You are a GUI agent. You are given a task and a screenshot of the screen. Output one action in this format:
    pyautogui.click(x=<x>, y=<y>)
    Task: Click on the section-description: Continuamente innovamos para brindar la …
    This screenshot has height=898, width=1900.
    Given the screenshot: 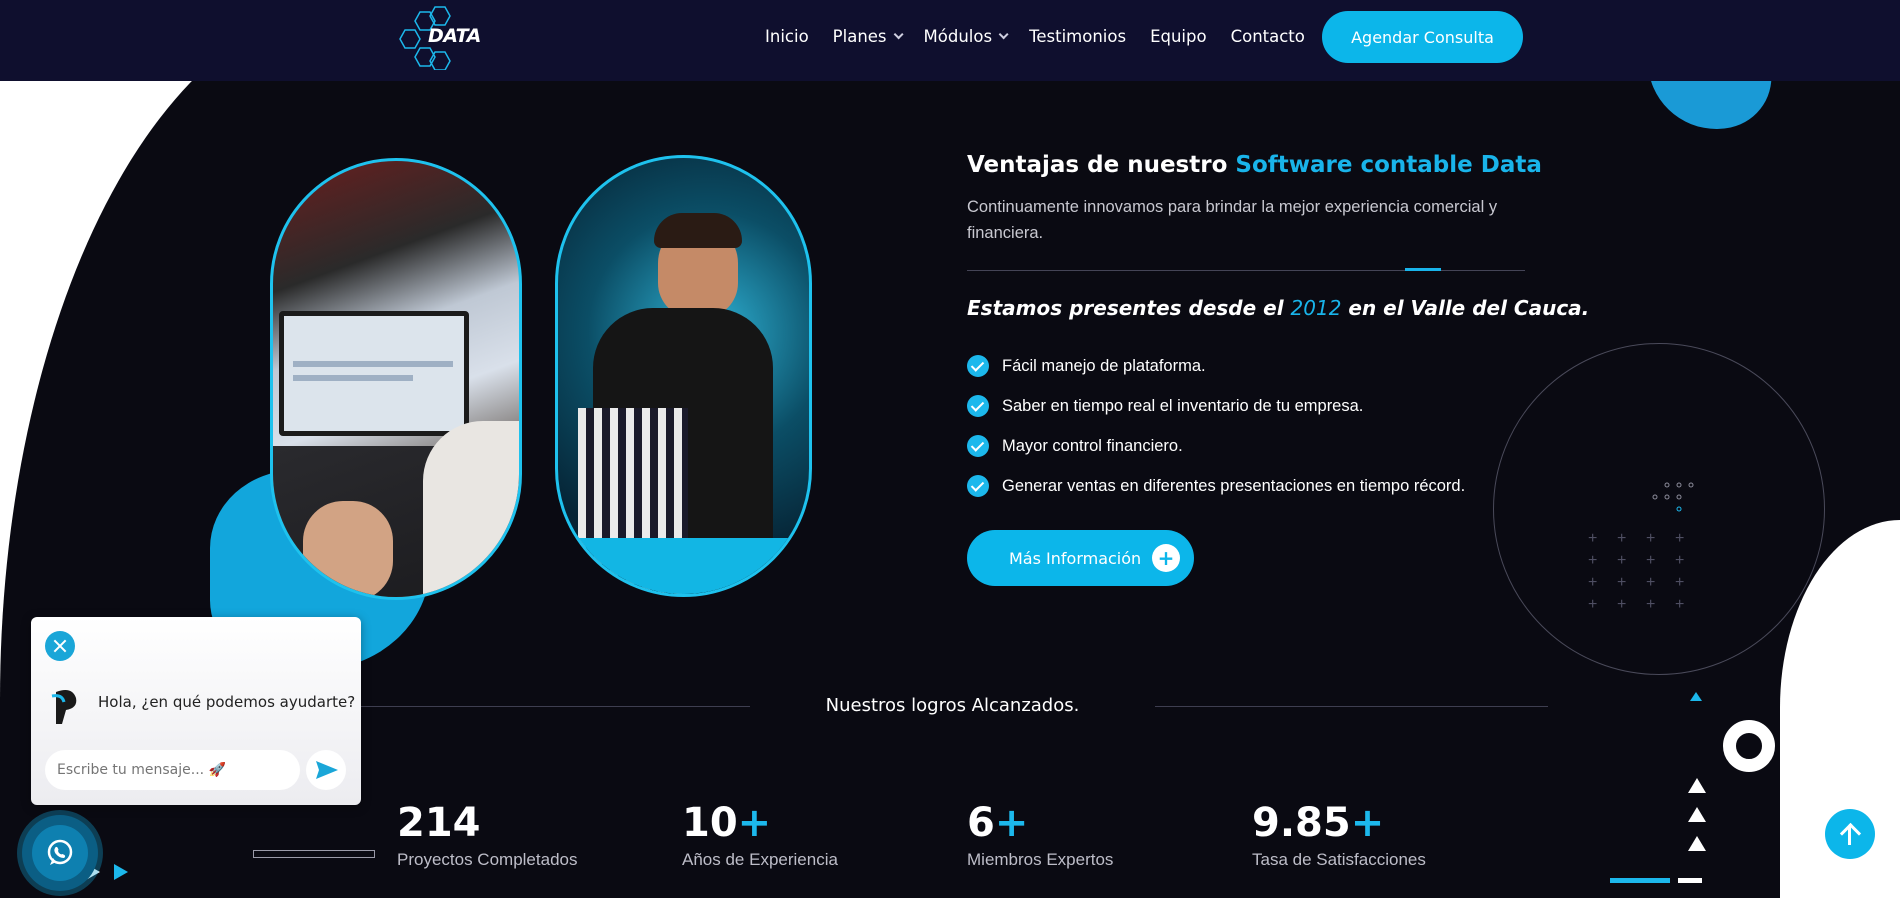 What is the action you would take?
    pyautogui.click(x=1232, y=220)
    